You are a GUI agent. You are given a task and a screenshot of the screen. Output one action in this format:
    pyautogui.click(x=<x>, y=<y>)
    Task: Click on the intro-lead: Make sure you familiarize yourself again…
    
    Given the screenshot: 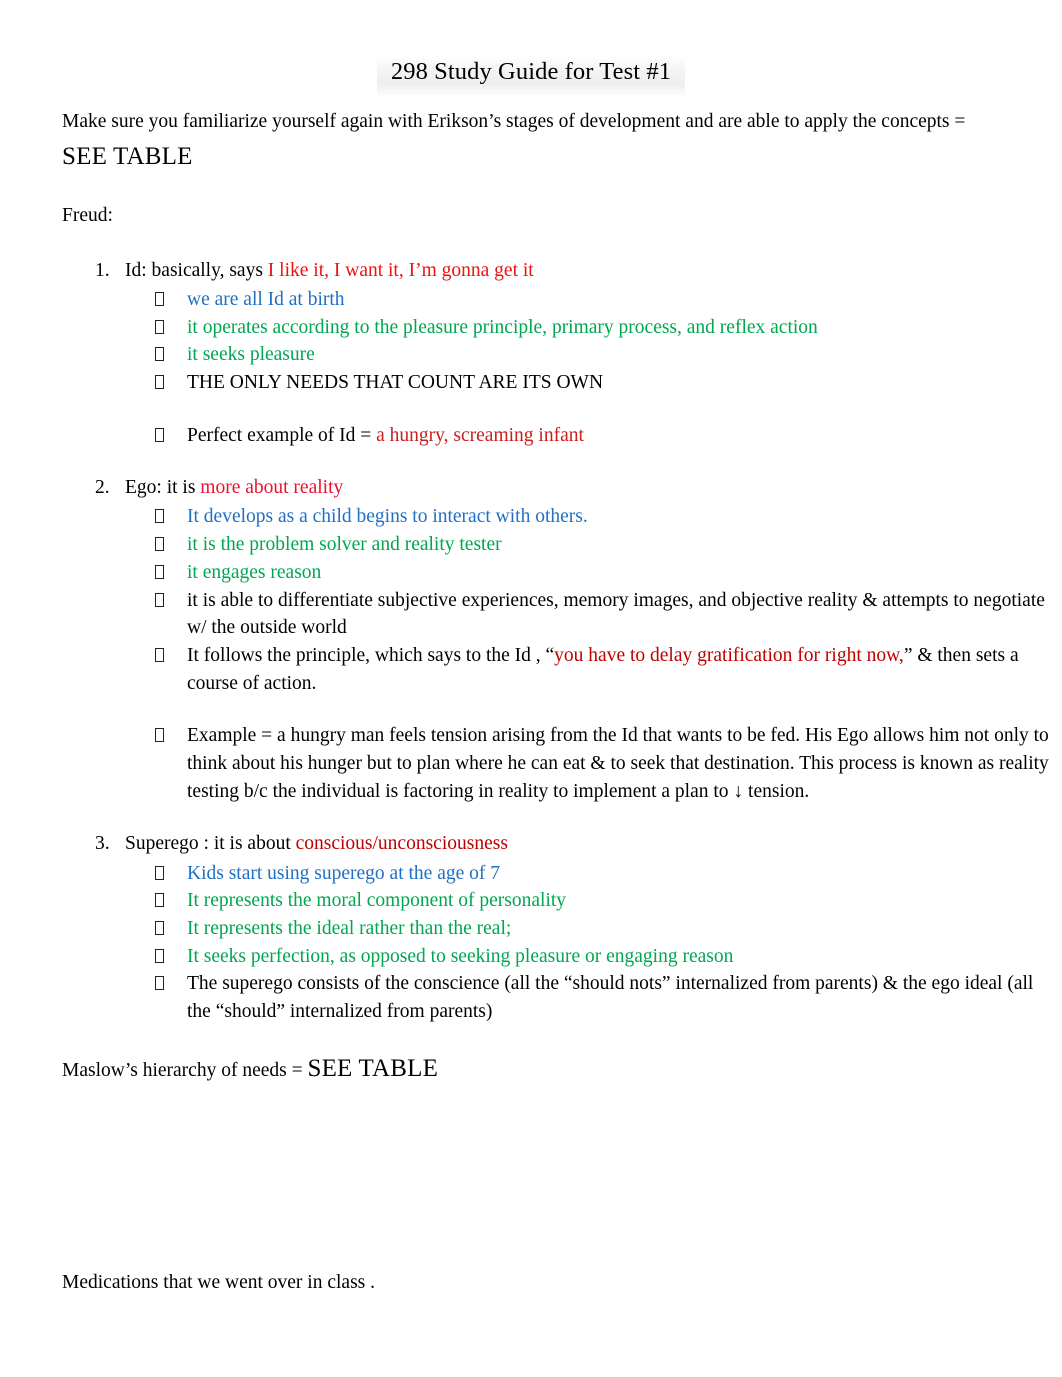 What is the action you would take?
    pyautogui.click(x=514, y=122)
    